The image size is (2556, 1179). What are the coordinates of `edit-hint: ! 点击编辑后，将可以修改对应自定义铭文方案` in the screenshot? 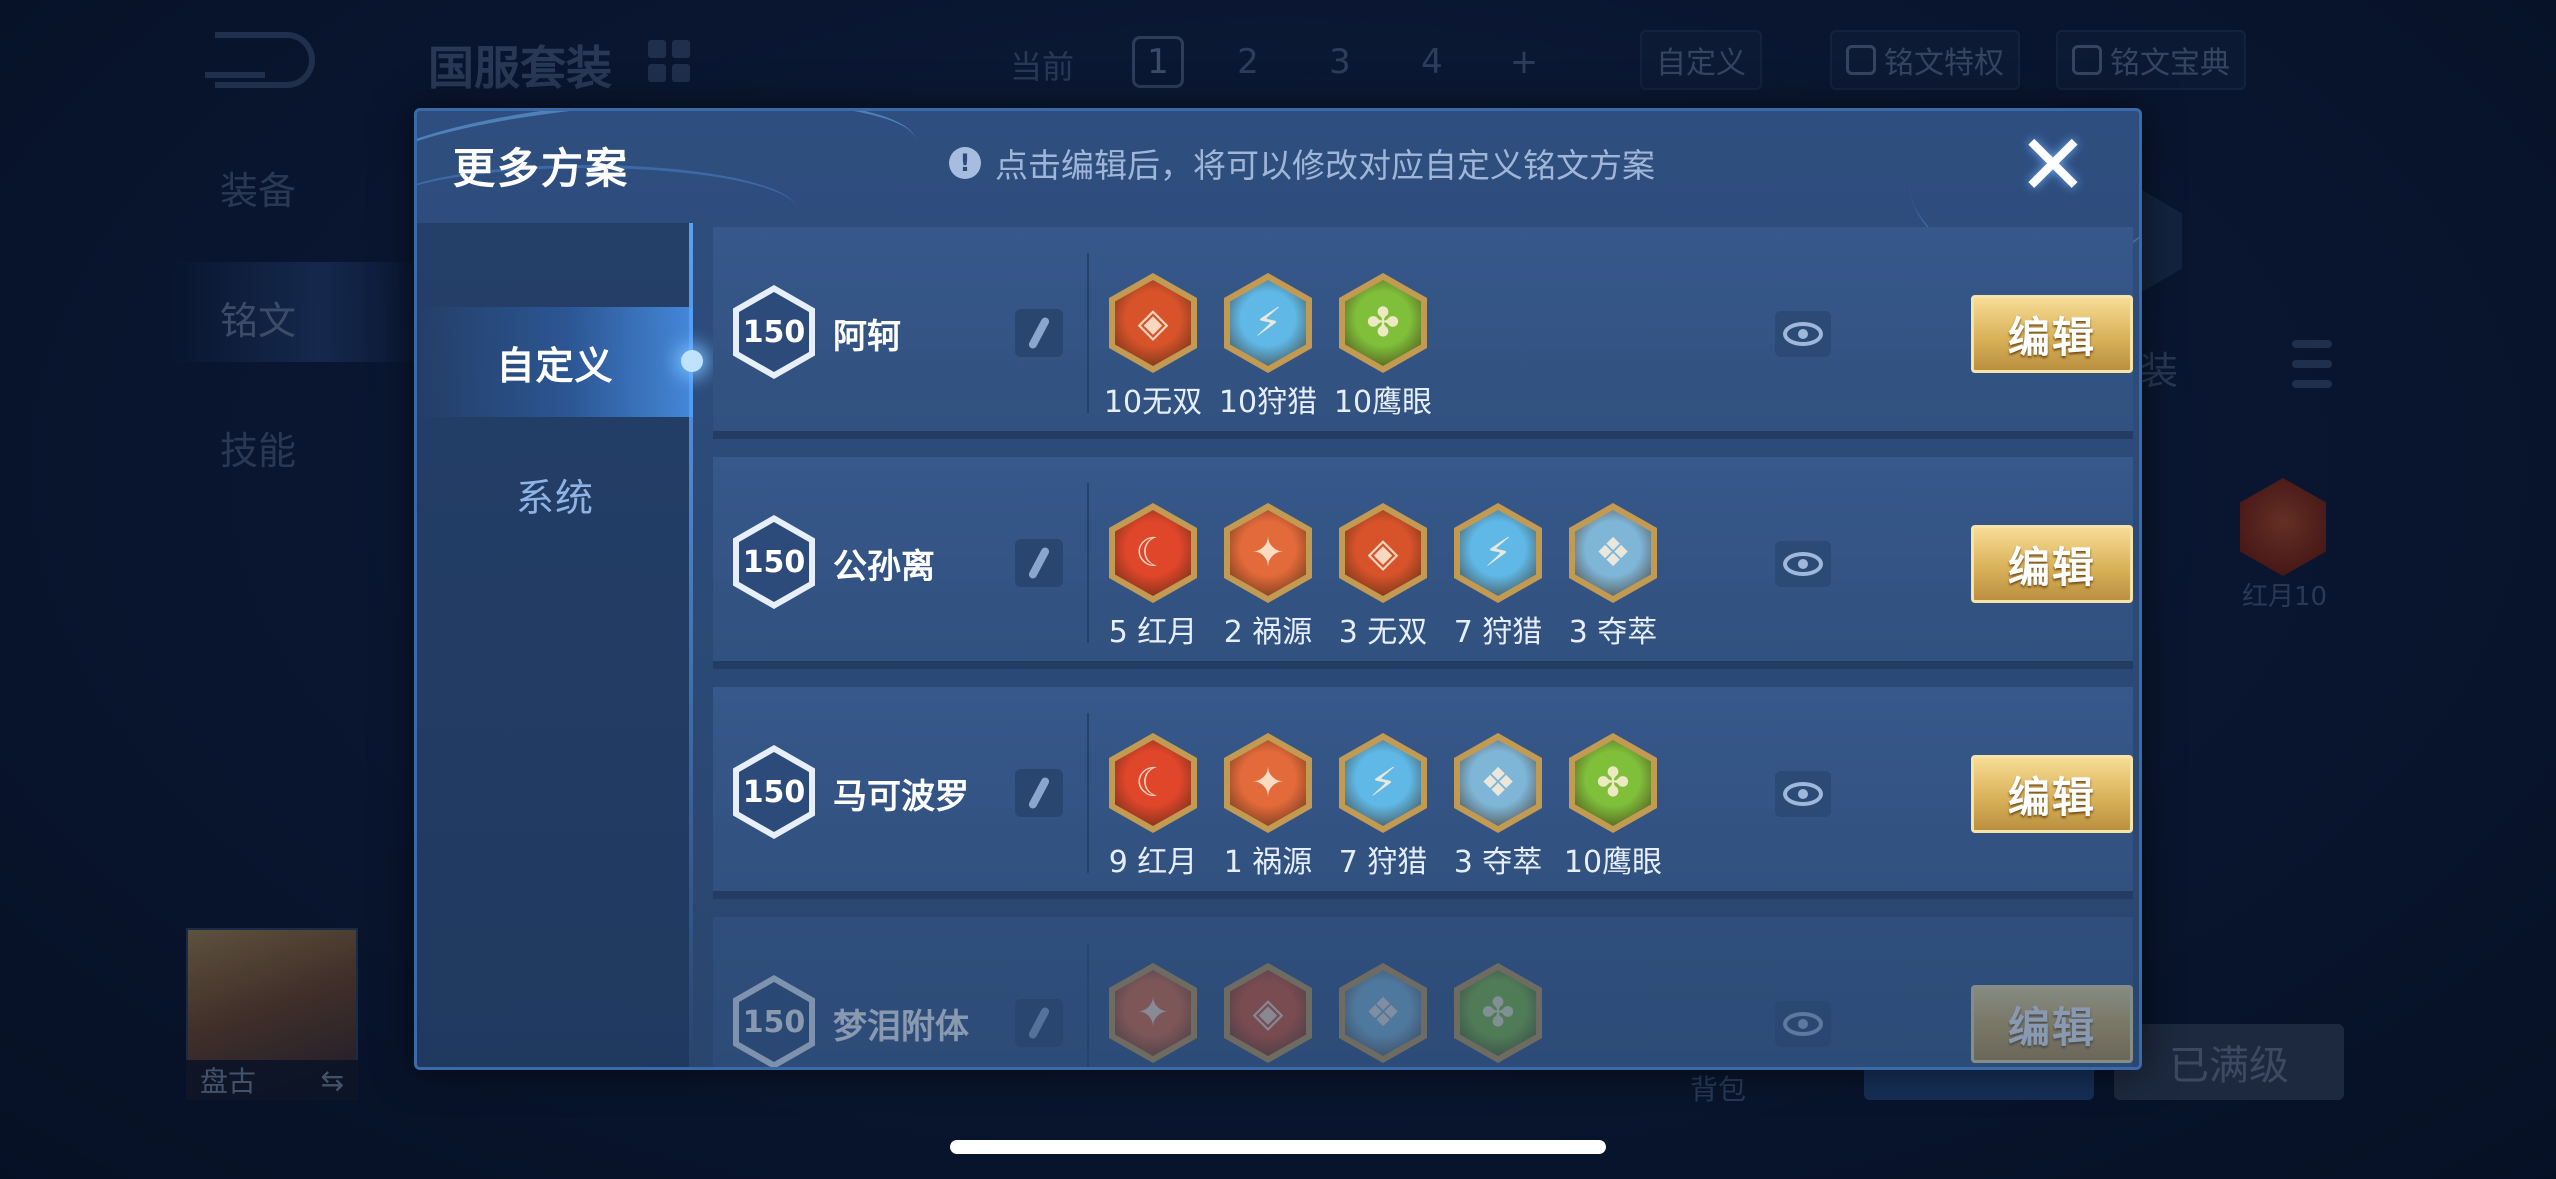 It's located at (1302, 163).